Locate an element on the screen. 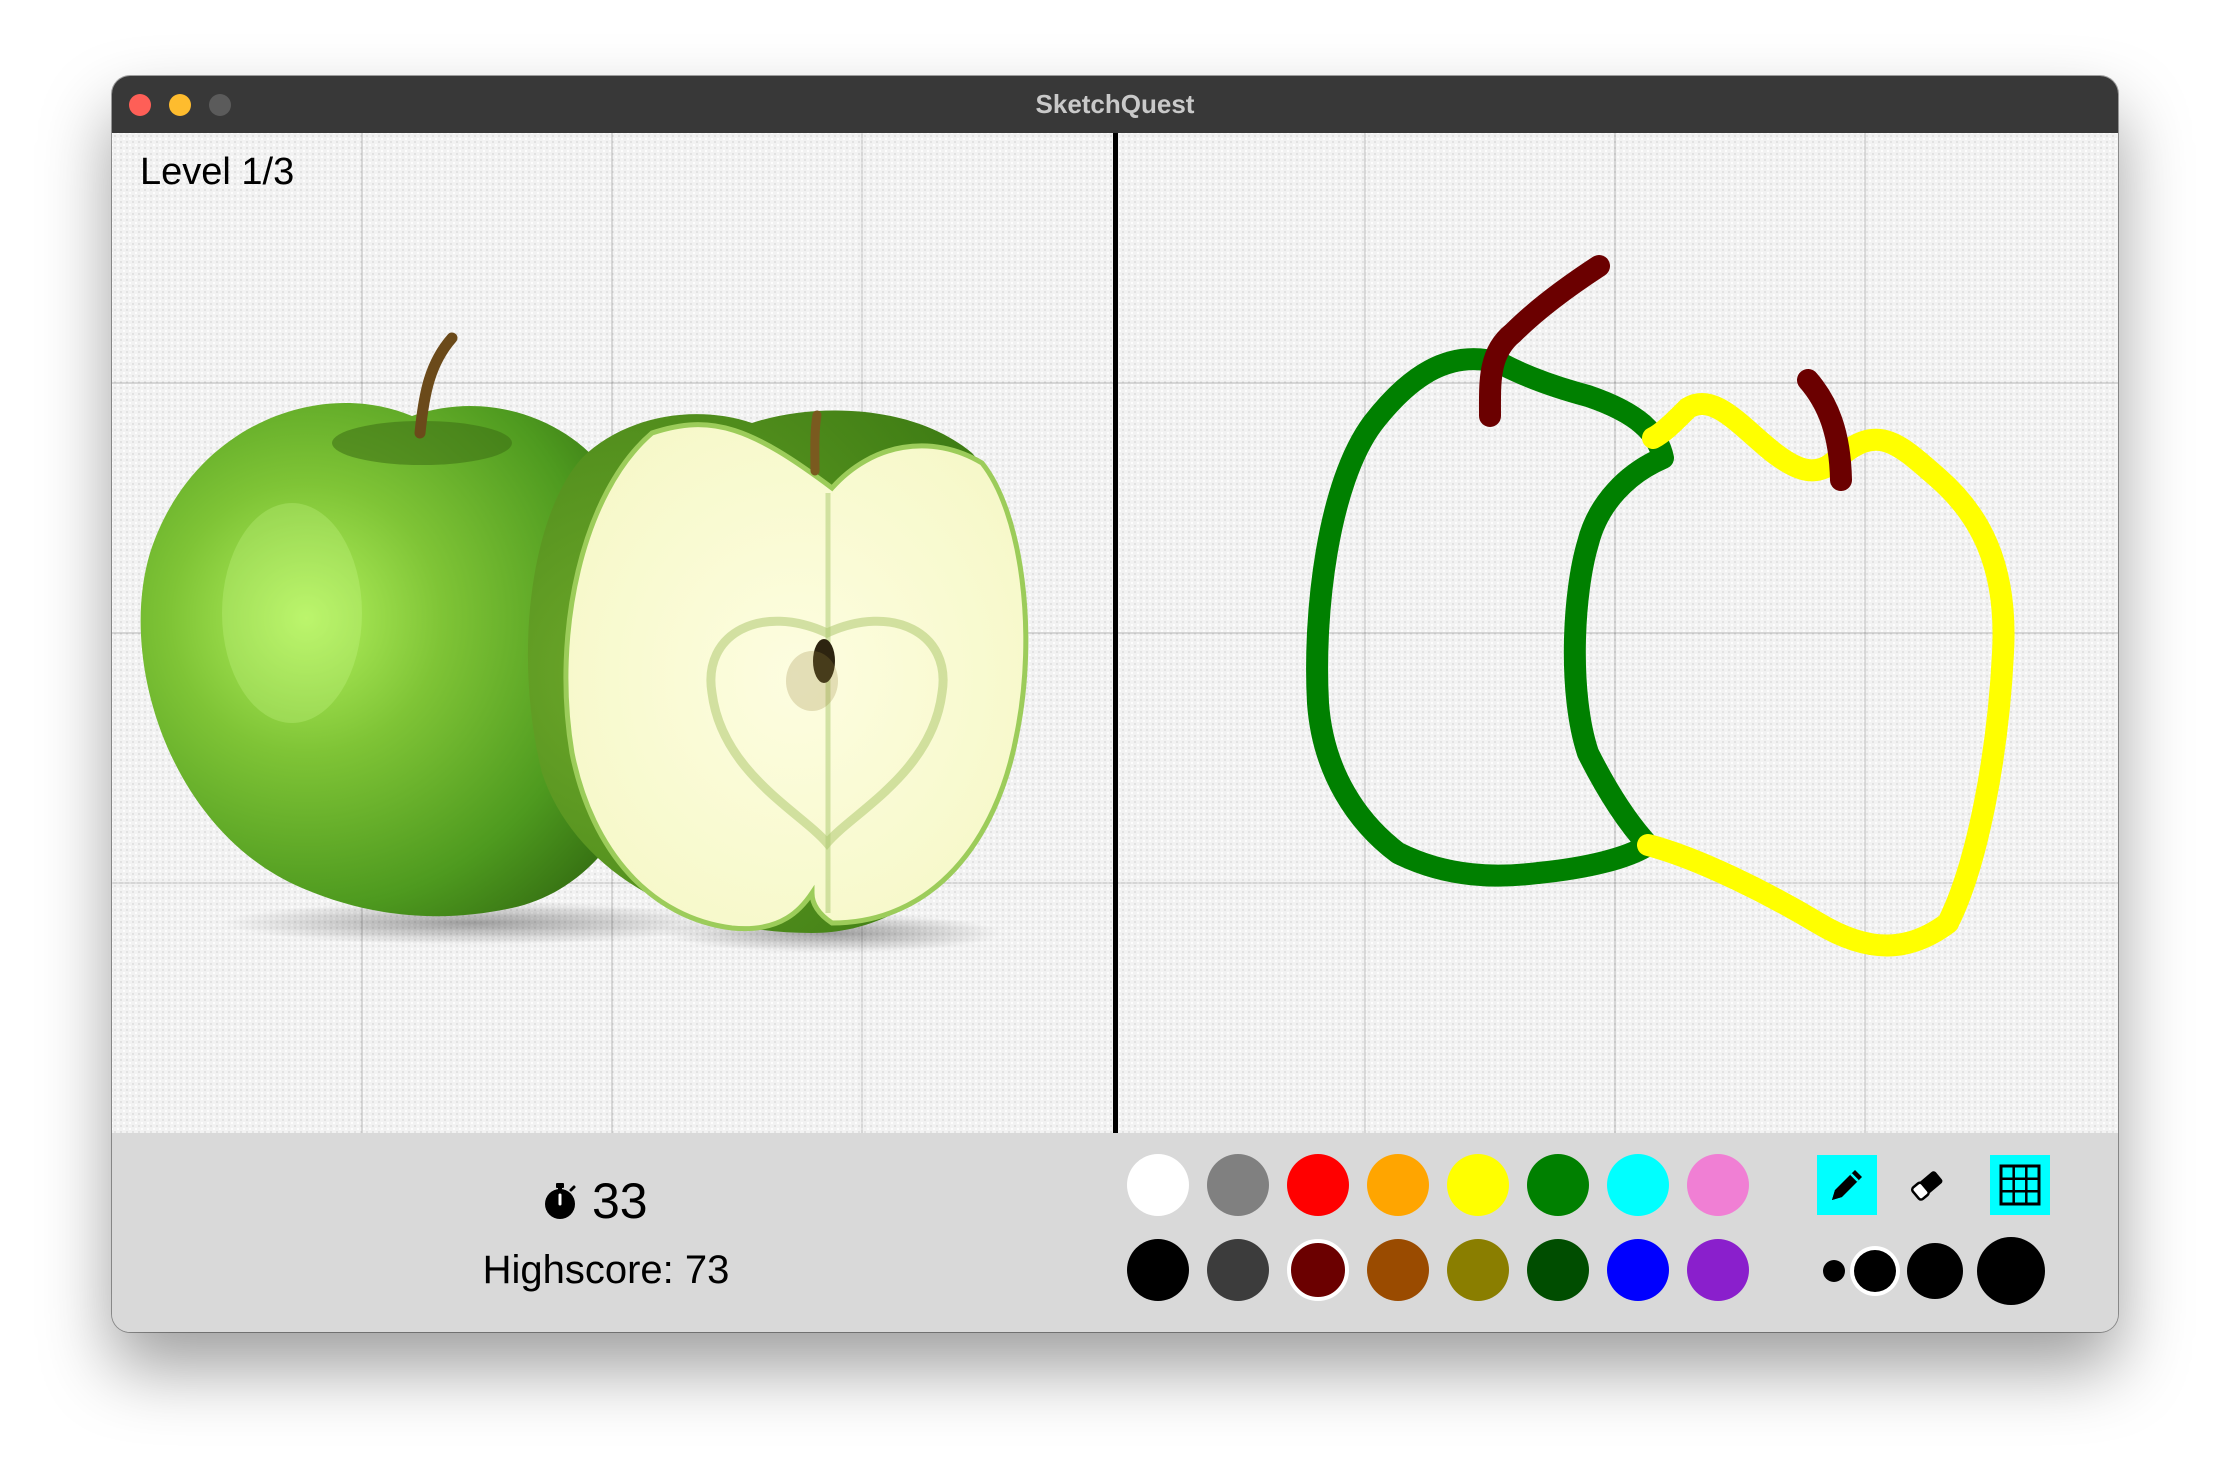  highscore-label: Highscore: 73 is located at coordinates (606, 1270).